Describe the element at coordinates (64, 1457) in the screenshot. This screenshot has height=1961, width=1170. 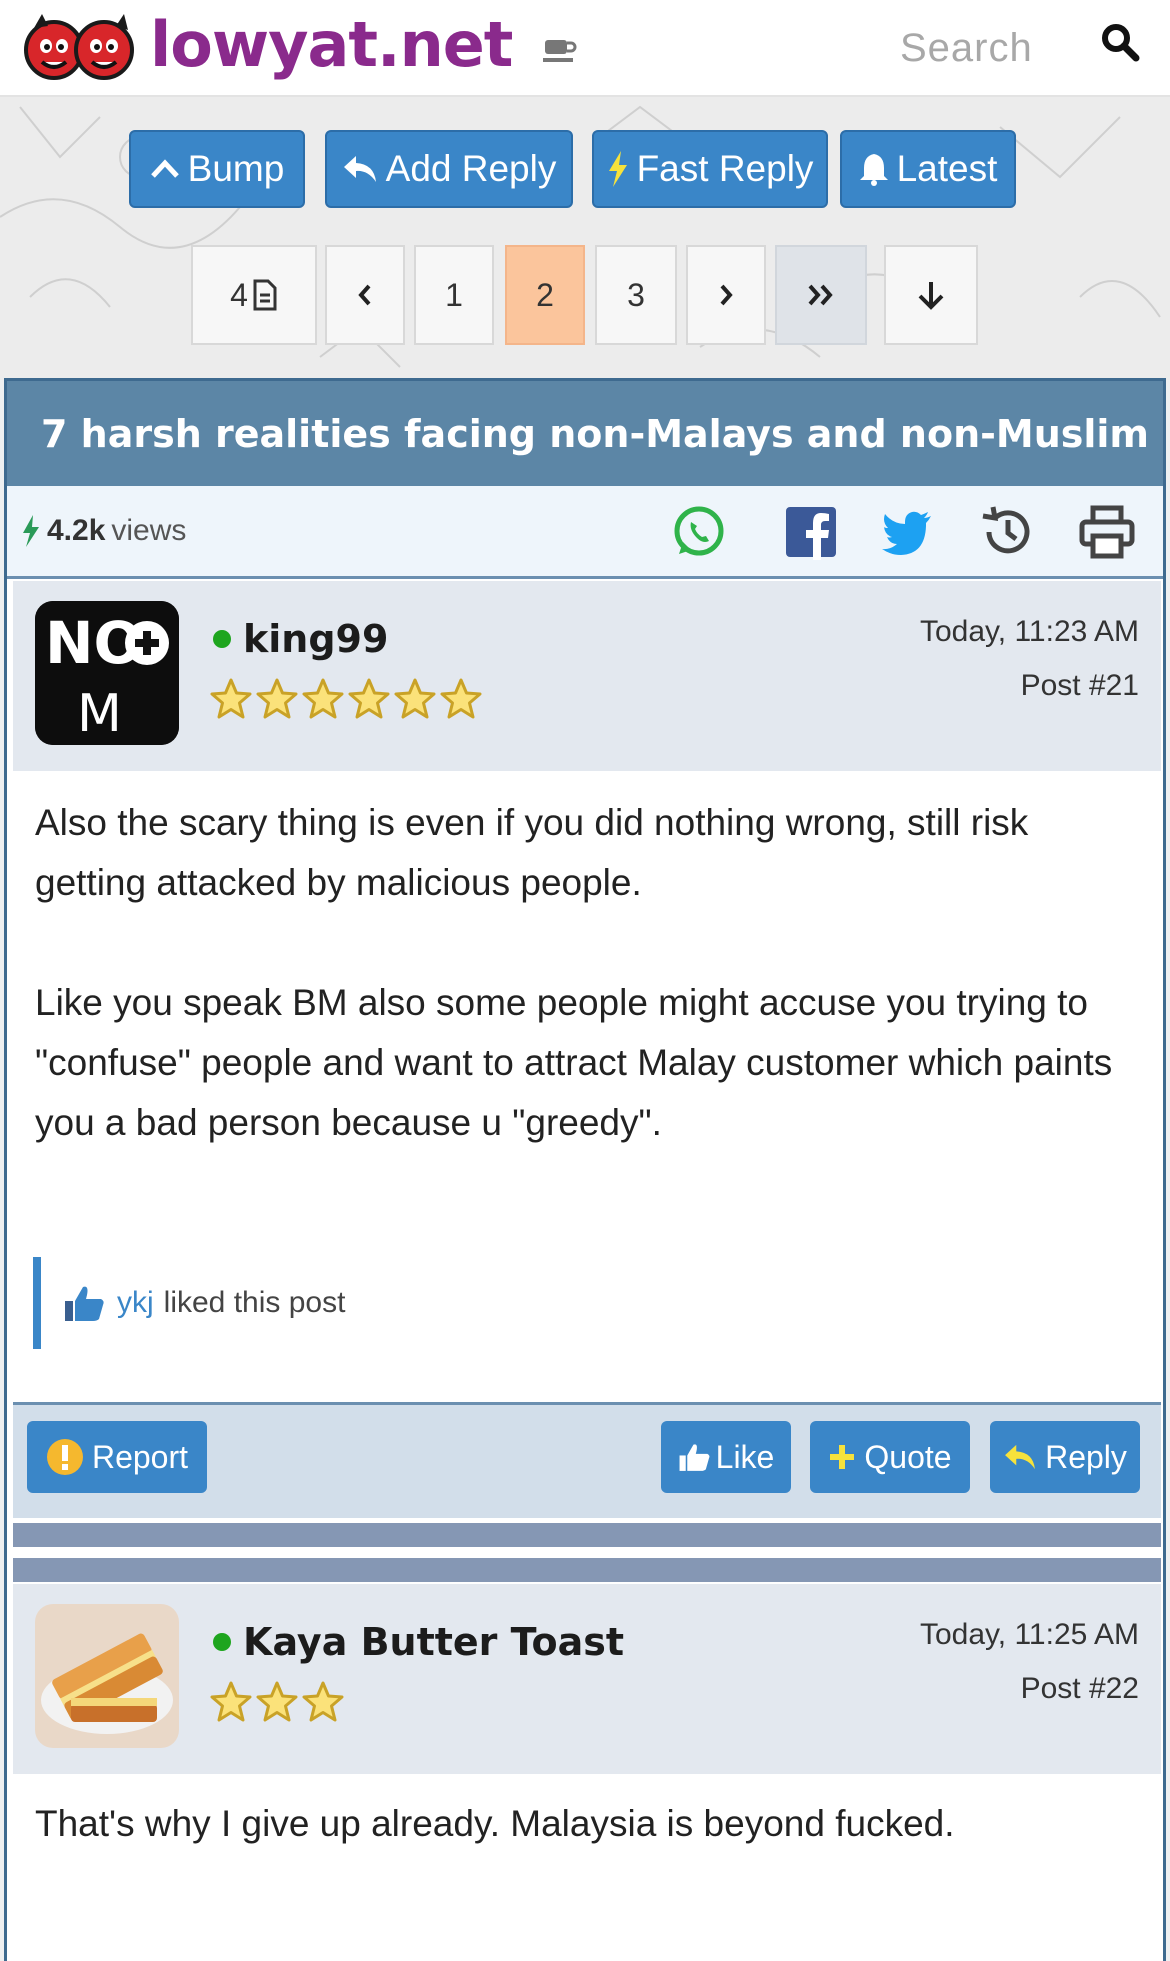
I see `warning-icon` at that location.